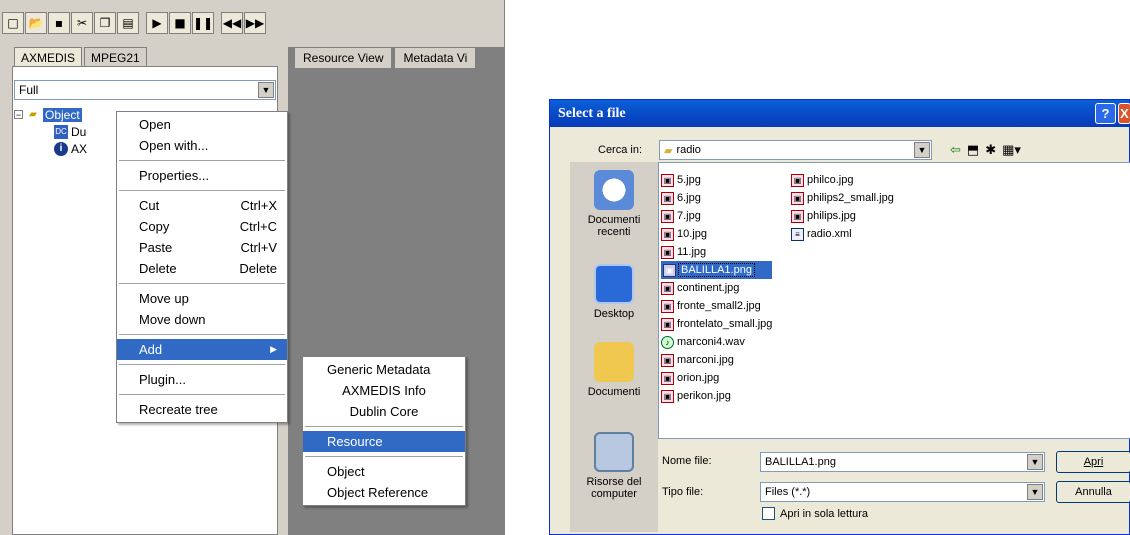  I want to click on menu-item-delete: Delete Delete, so click(202, 268).